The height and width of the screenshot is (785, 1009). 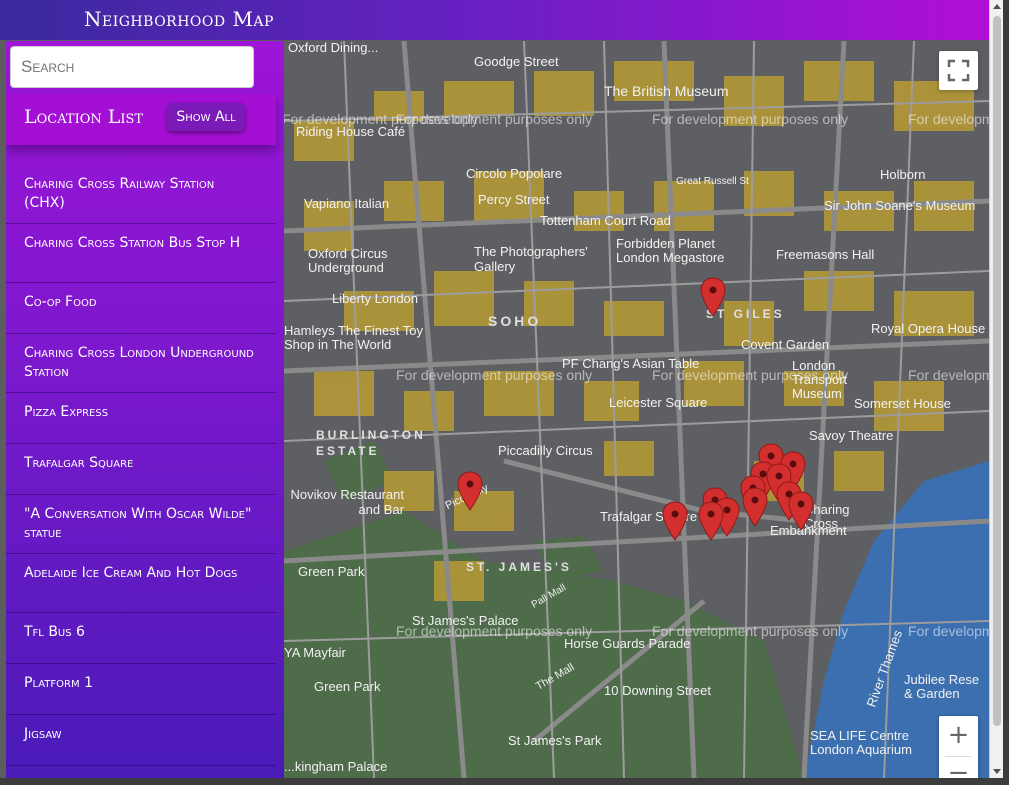 I want to click on list-item: Tfl Bus 6, so click(x=141, y=638).